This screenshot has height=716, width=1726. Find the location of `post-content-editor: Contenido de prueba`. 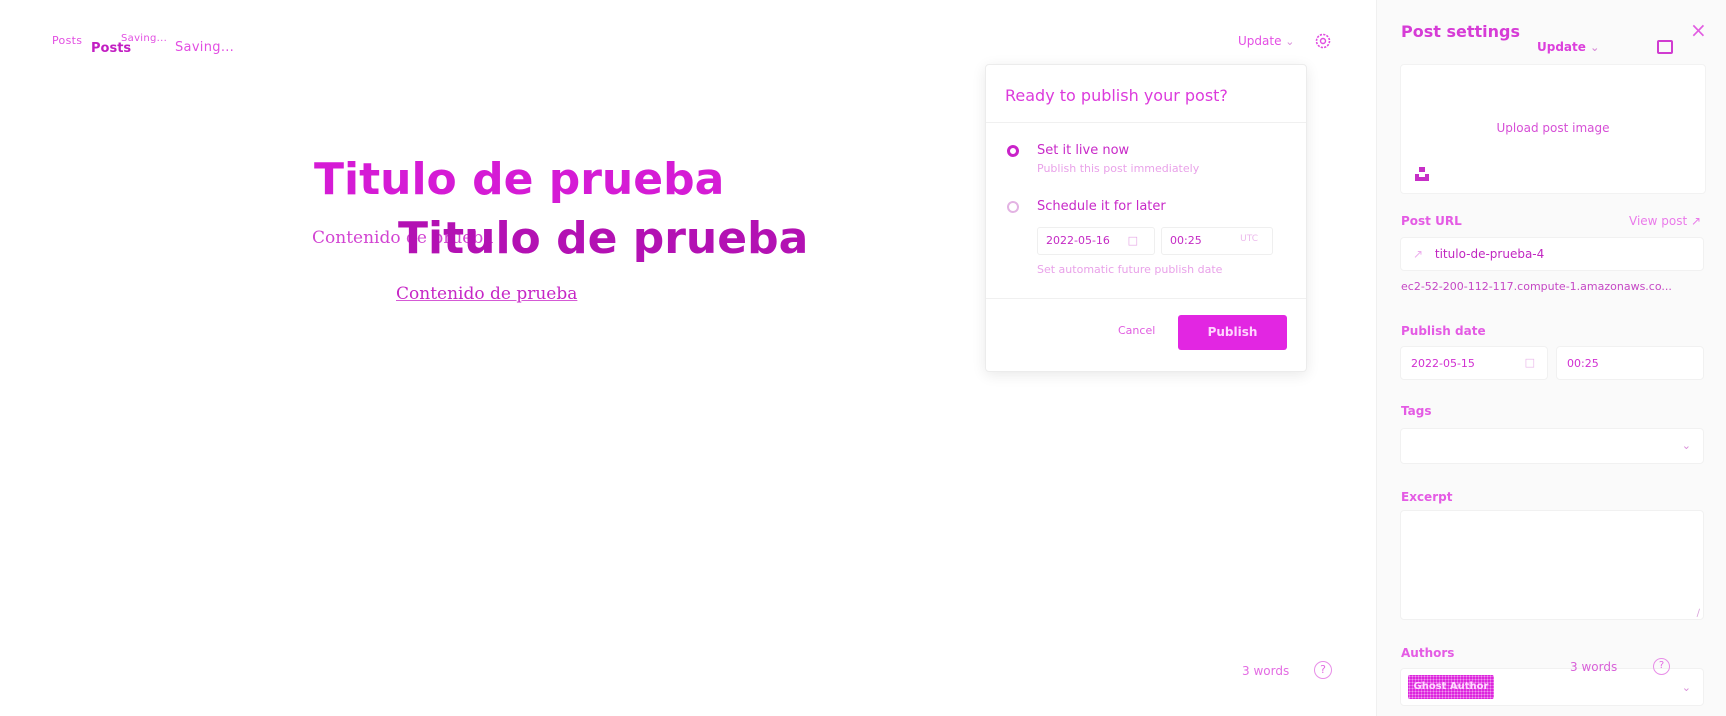

post-content-editor: Contenido de prueba is located at coordinates (486, 294).